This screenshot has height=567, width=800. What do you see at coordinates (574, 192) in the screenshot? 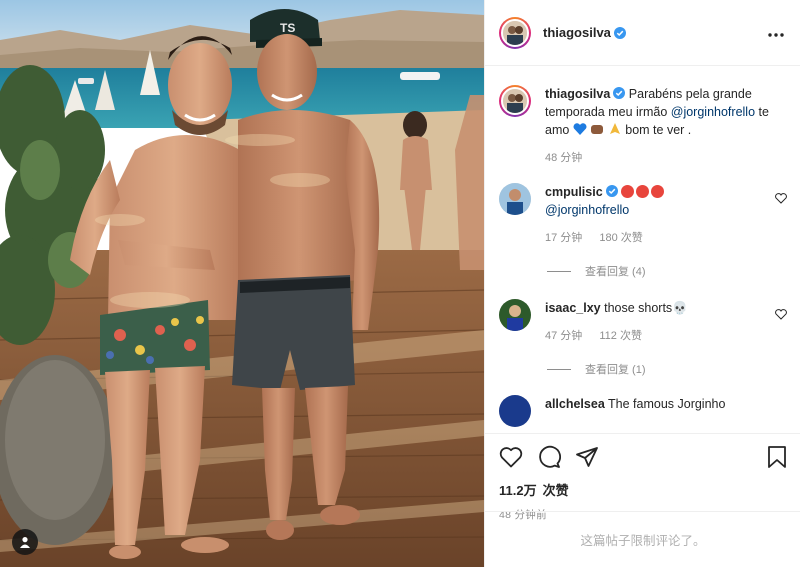
I see `comment-username: cmpulisic` at bounding box center [574, 192].